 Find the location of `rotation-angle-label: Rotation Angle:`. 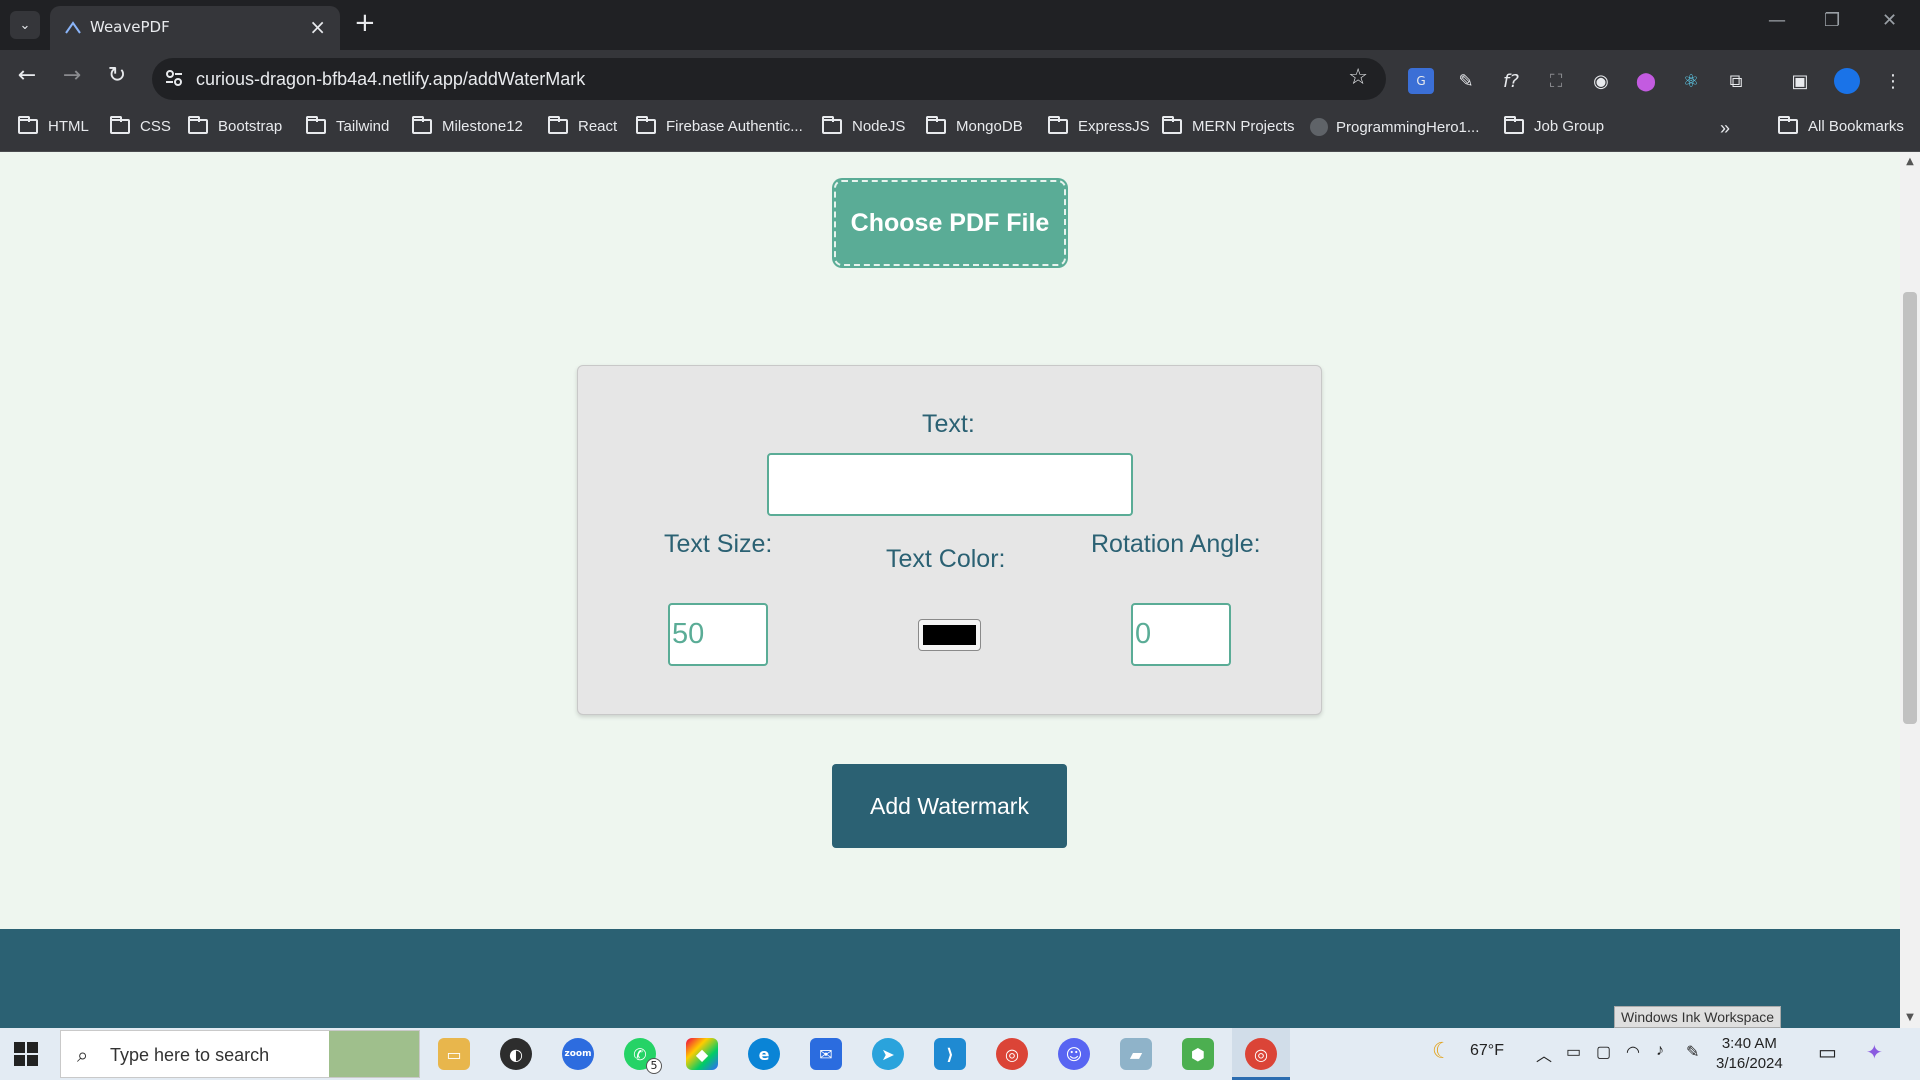

rotation-angle-label: Rotation Angle: is located at coordinates (1176, 544).